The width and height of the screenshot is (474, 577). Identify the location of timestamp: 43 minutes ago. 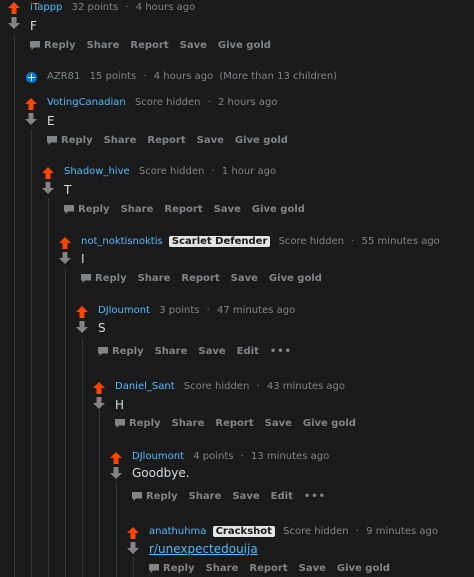
(306, 386).